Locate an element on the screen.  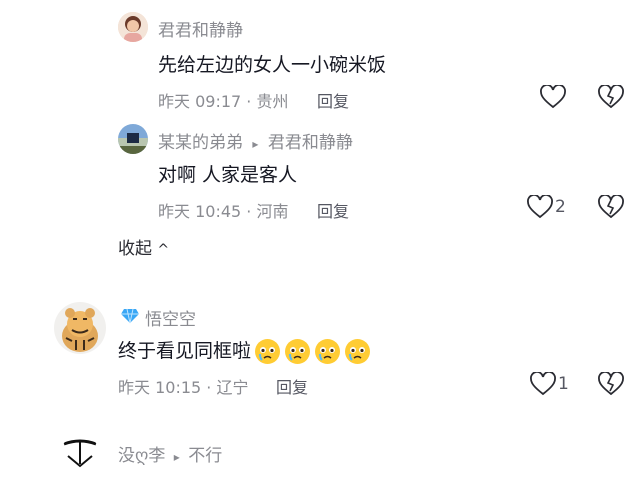
next-comment-author: 没ღ李 ▸ 不行 is located at coordinates (170, 453).